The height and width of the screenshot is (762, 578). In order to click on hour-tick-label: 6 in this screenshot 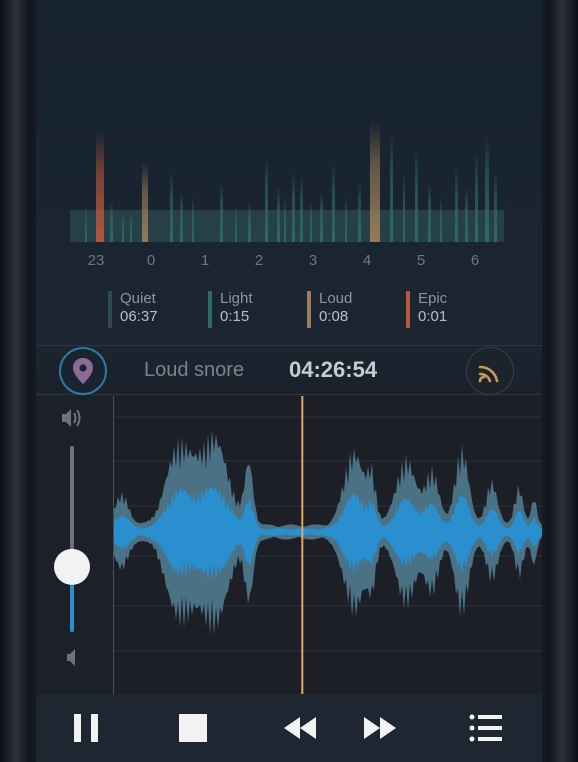, I will do `click(475, 260)`.